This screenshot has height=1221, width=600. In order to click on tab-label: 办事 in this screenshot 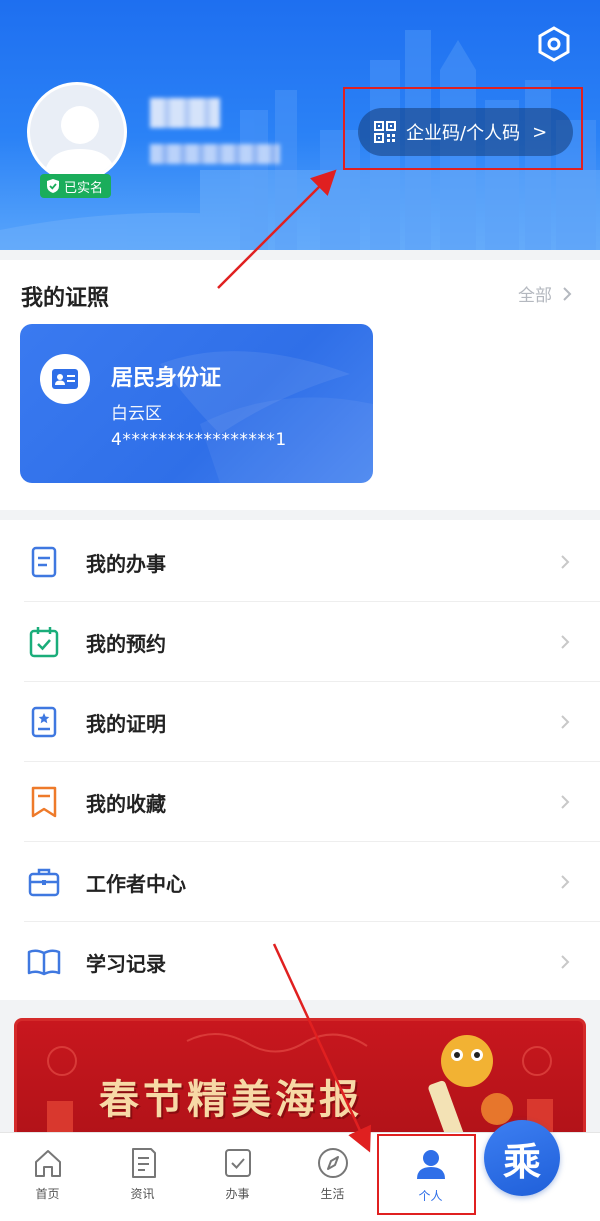, I will do `click(237, 1194)`.